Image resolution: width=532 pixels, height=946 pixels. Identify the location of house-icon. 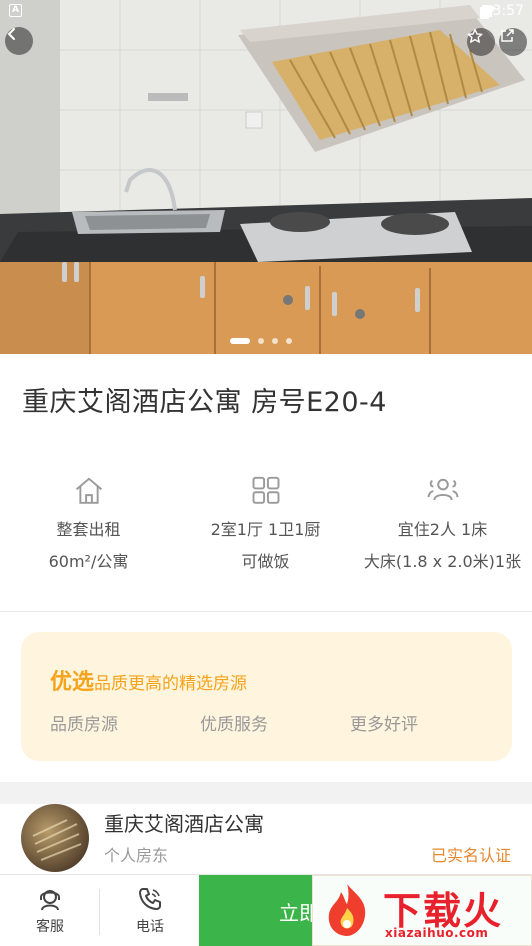
(88, 490).